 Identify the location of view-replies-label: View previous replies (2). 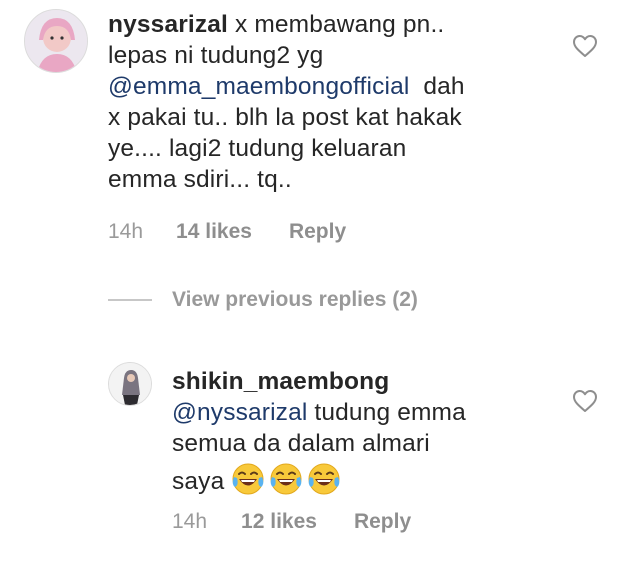
(295, 299).